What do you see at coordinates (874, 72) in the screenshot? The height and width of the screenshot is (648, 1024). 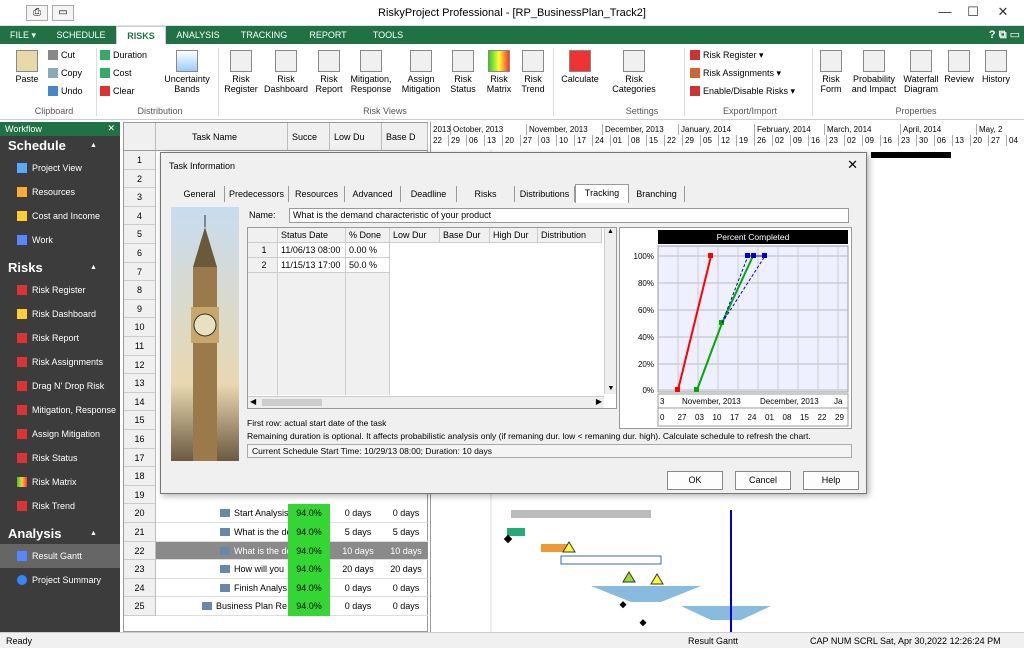 I see `probability-impact-button: Probability and Impact` at bounding box center [874, 72].